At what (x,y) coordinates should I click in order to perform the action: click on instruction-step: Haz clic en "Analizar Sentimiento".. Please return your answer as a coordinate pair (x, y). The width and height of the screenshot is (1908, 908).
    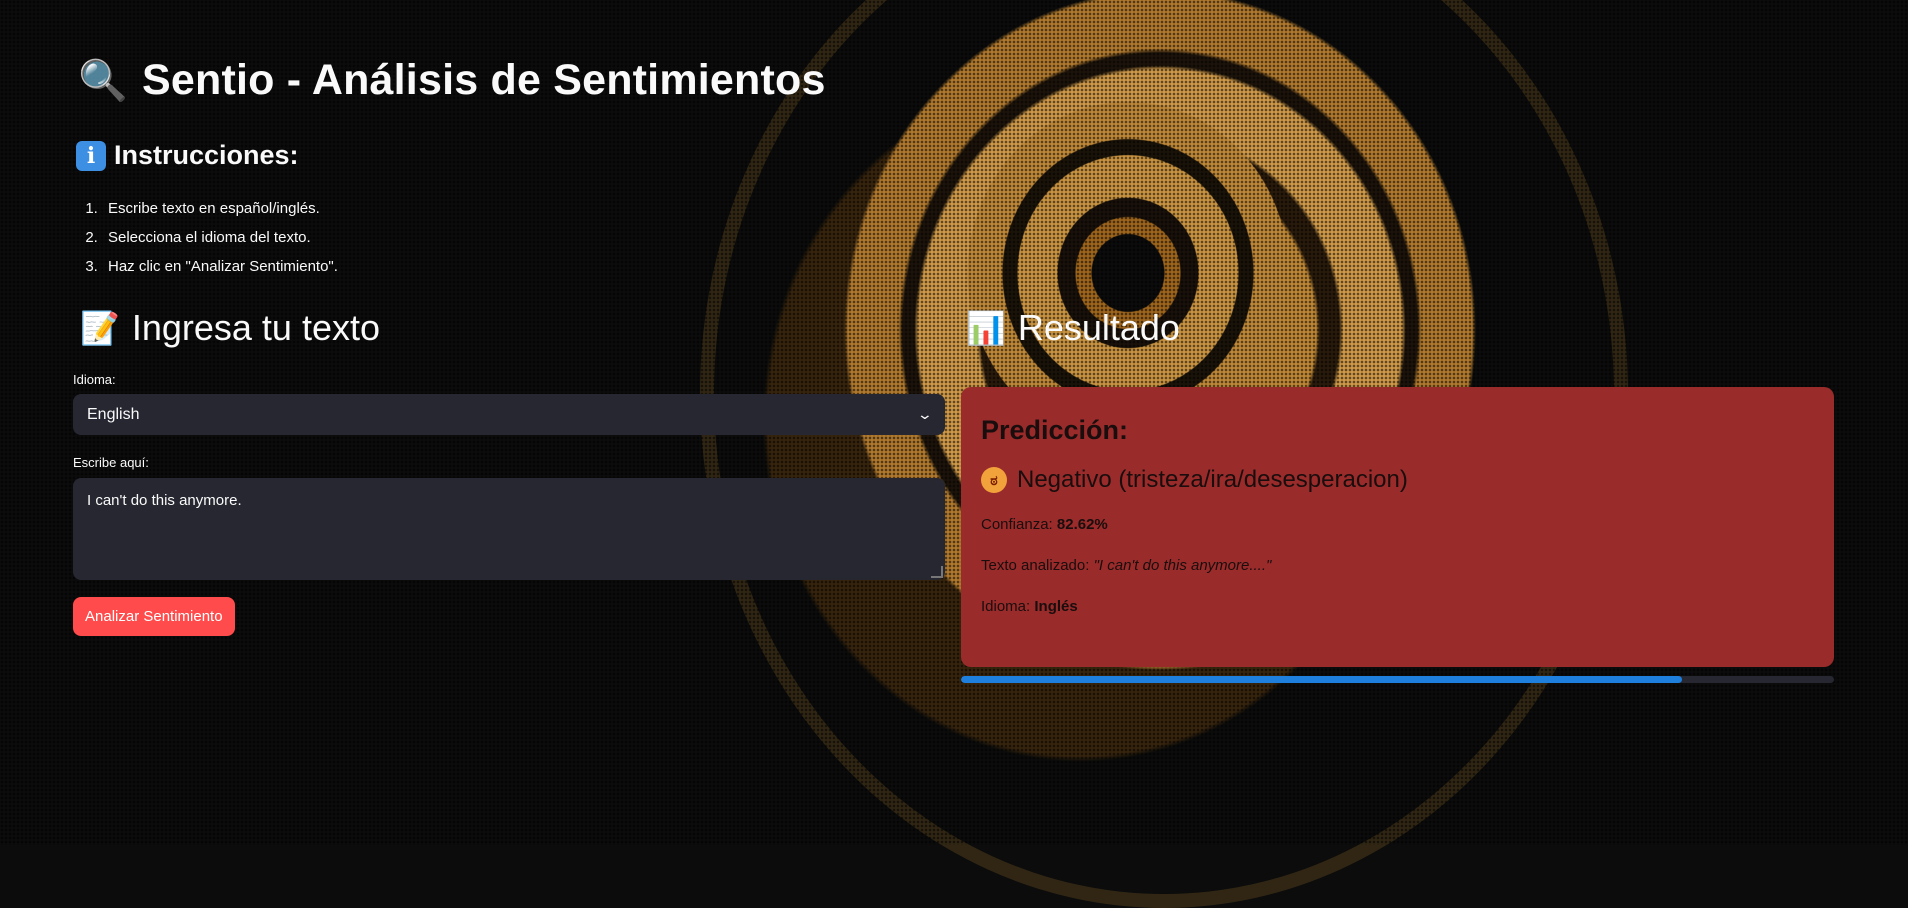
    Looking at the image, I should click on (220, 266).